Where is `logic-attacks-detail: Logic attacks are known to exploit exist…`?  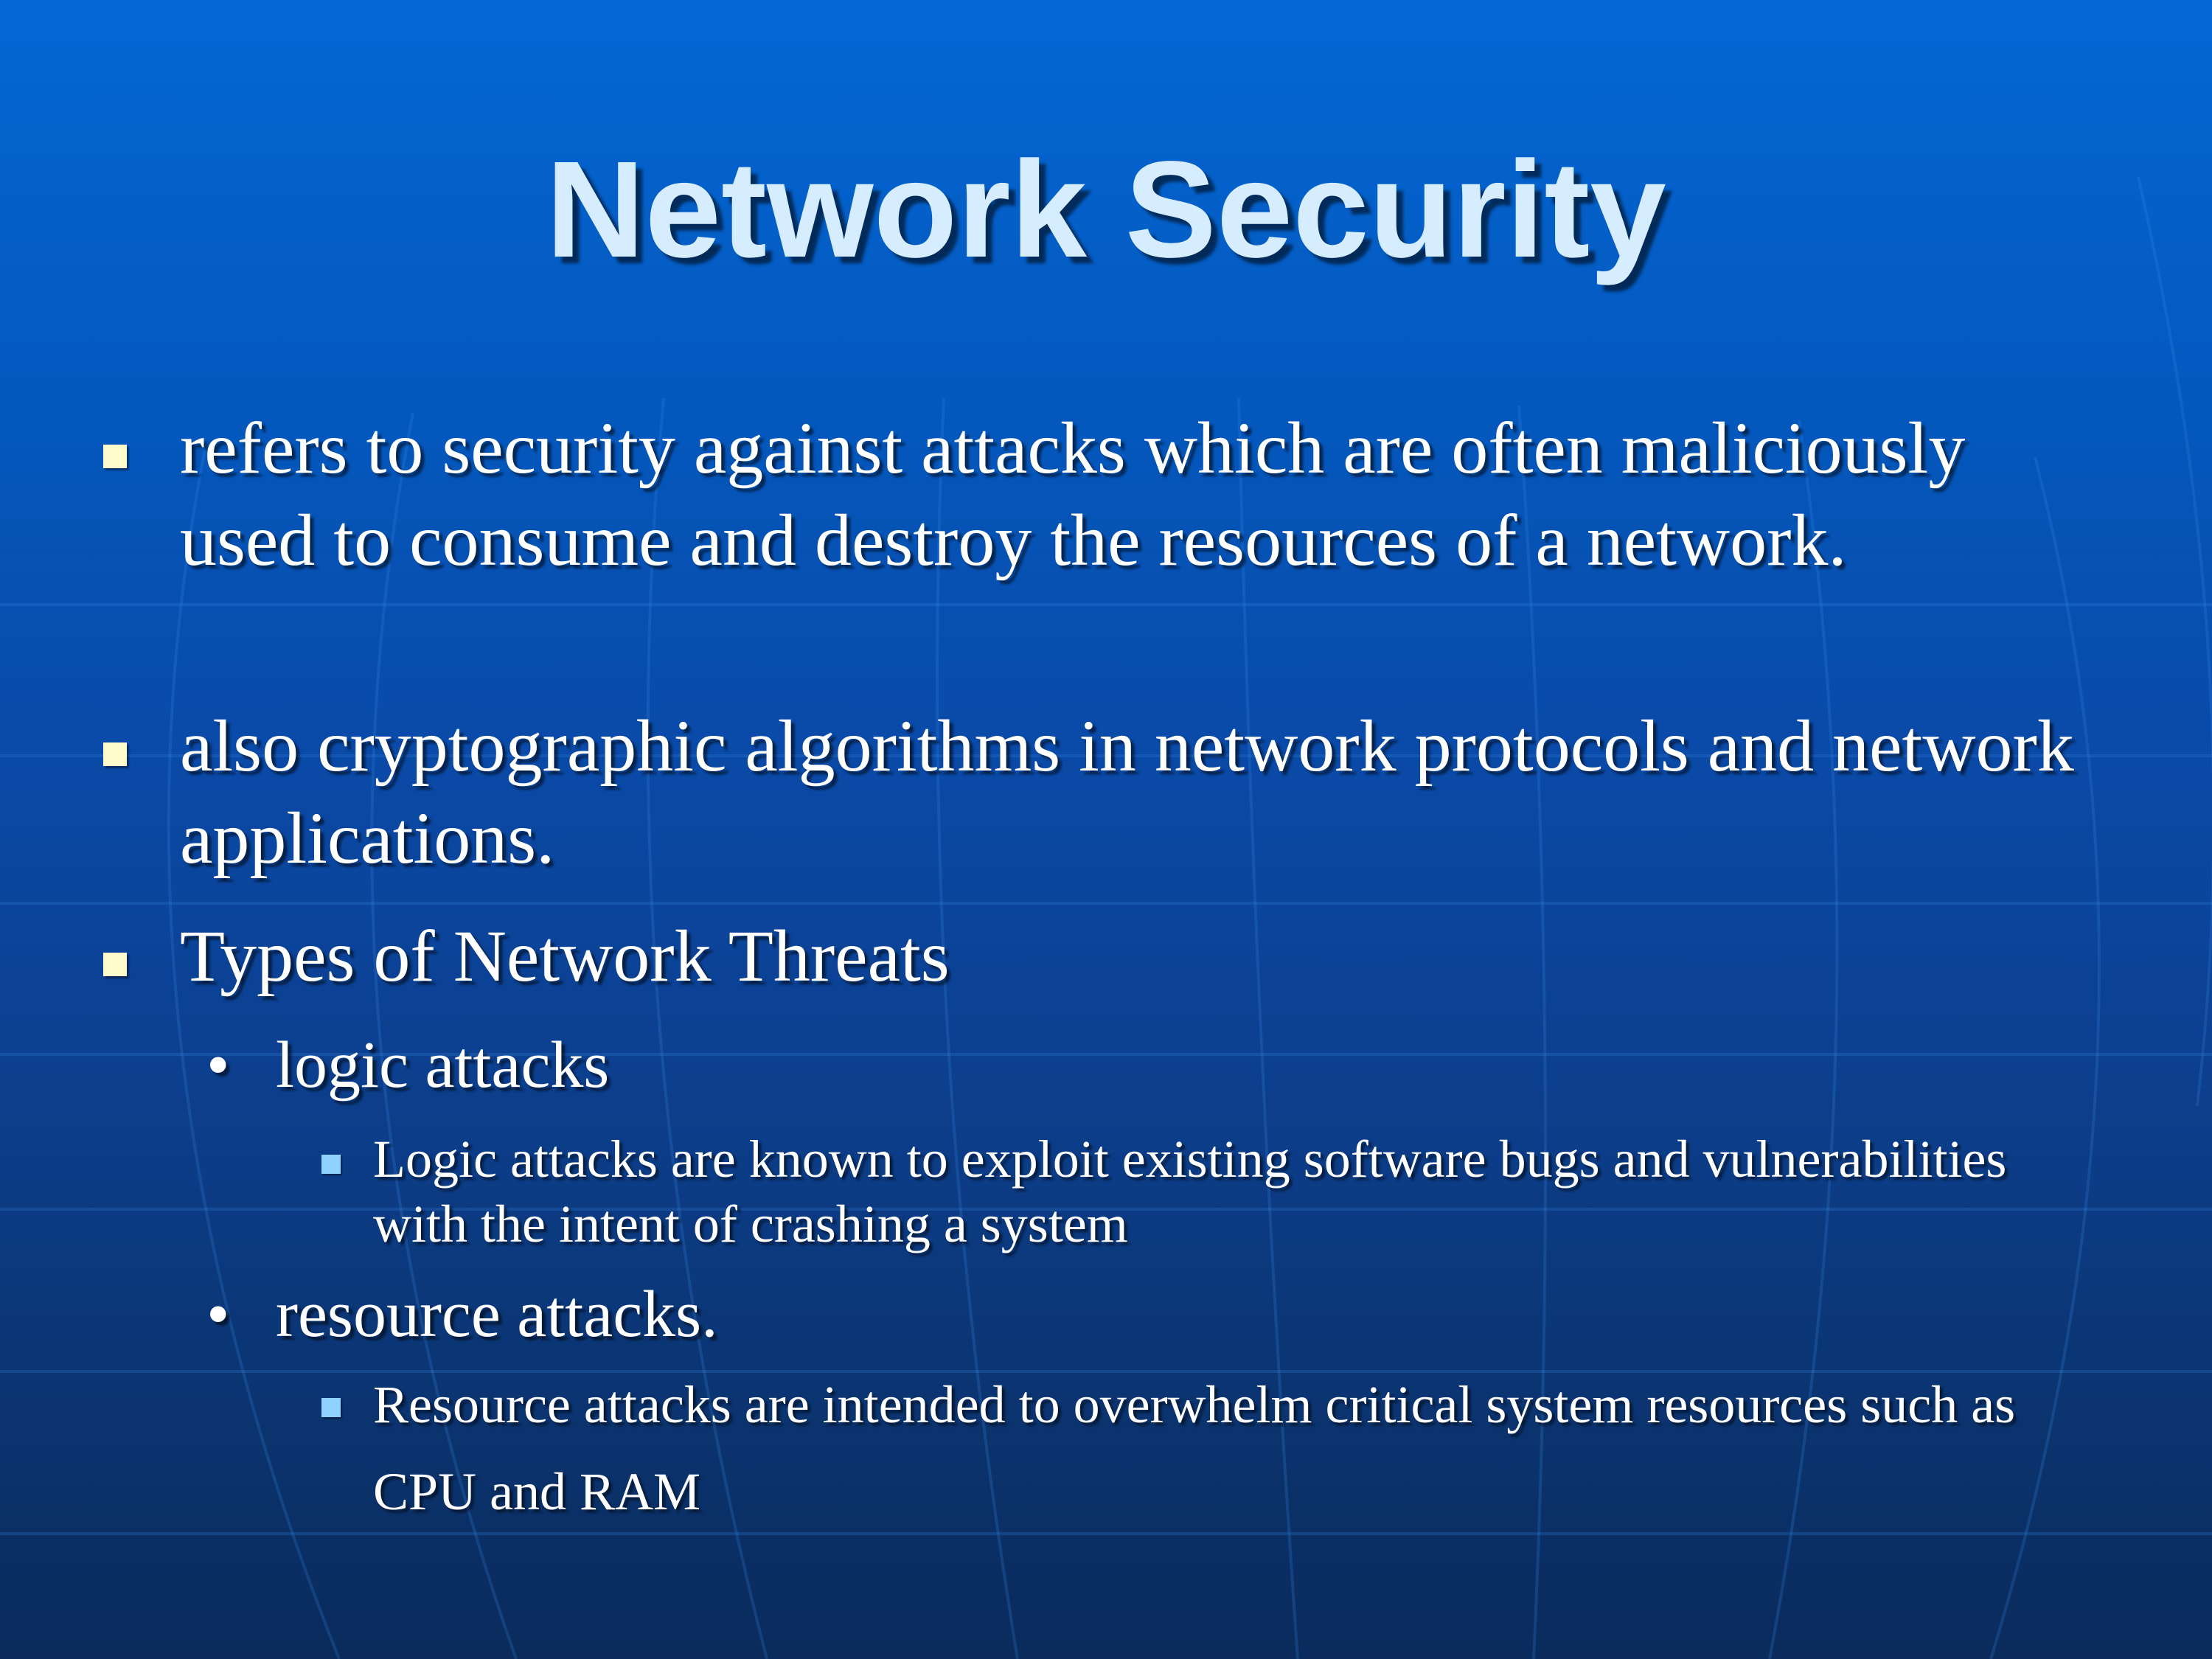
logic-attacks-detail: Logic attacks are known to exploit exist… is located at coordinates (1190, 1191).